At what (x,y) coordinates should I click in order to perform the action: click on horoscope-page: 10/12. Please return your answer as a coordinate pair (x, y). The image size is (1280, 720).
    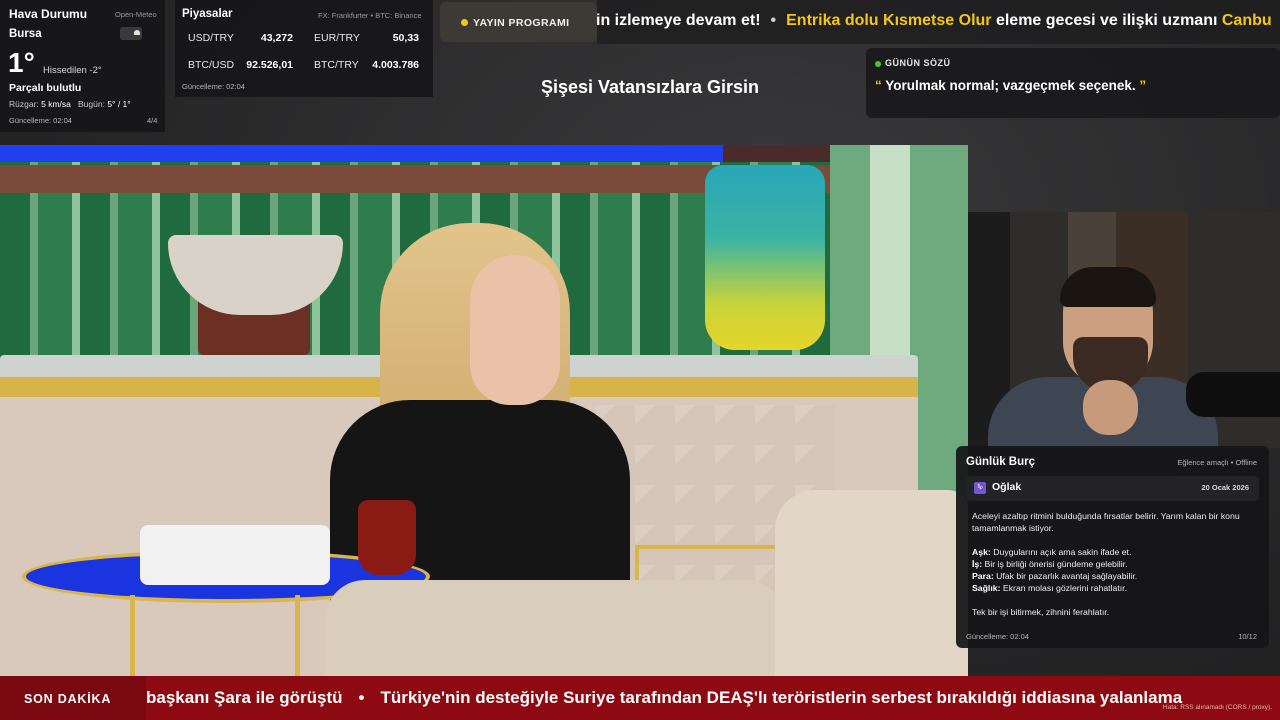
    Looking at the image, I should click on (1247, 636).